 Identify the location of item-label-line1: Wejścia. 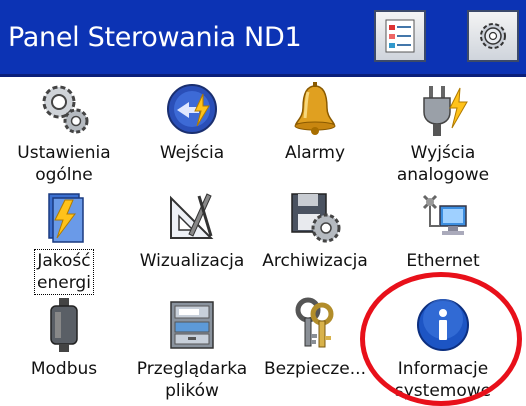
(192, 153).